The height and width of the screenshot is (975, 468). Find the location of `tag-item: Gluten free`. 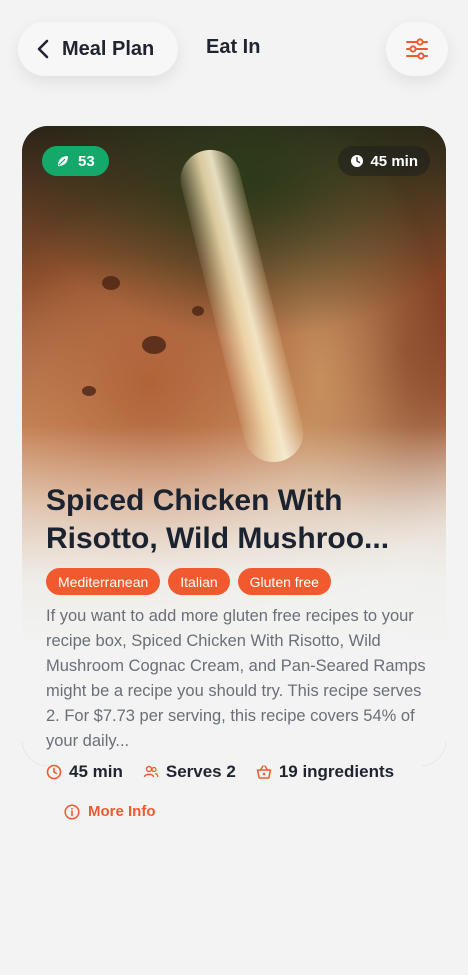

tag-item: Gluten free is located at coordinates (284, 581).